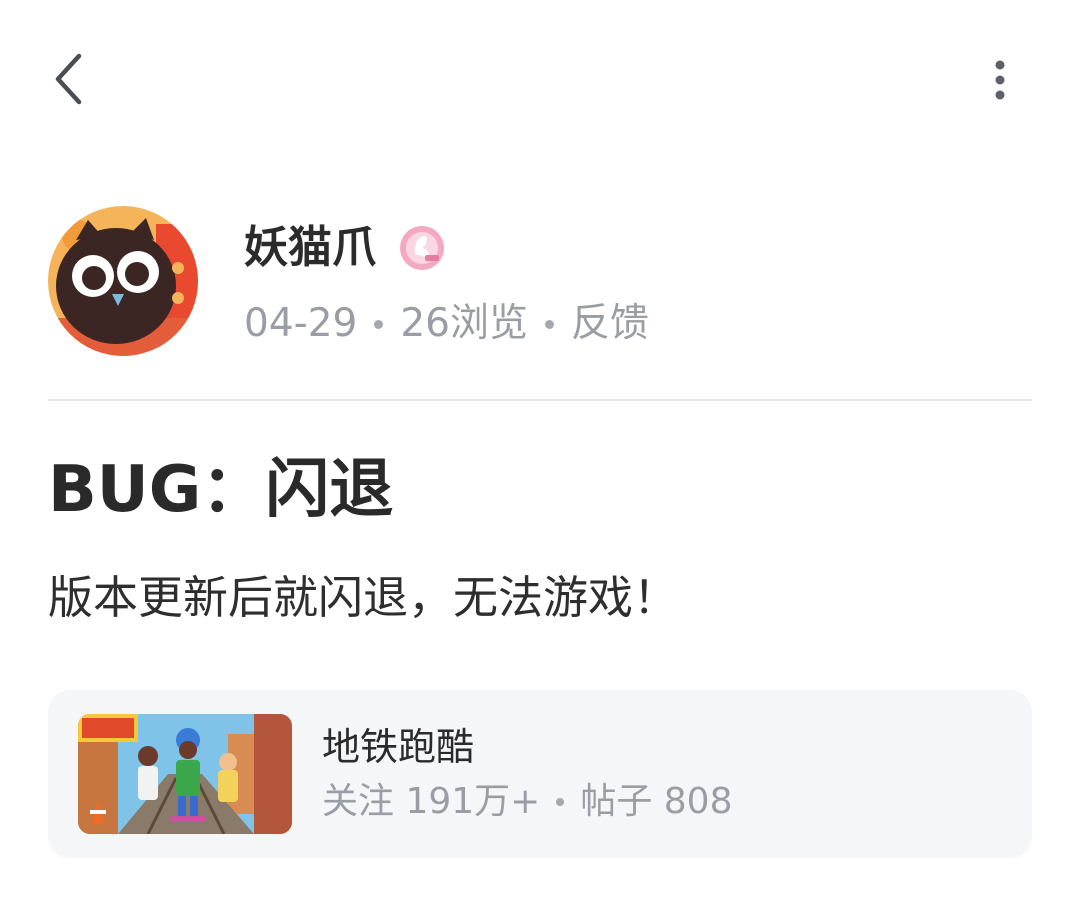 The image size is (1080, 905). Describe the element at coordinates (363, 597) in the screenshot. I see `post-body: 版本更新后就闪退，无法游戏！` at that location.